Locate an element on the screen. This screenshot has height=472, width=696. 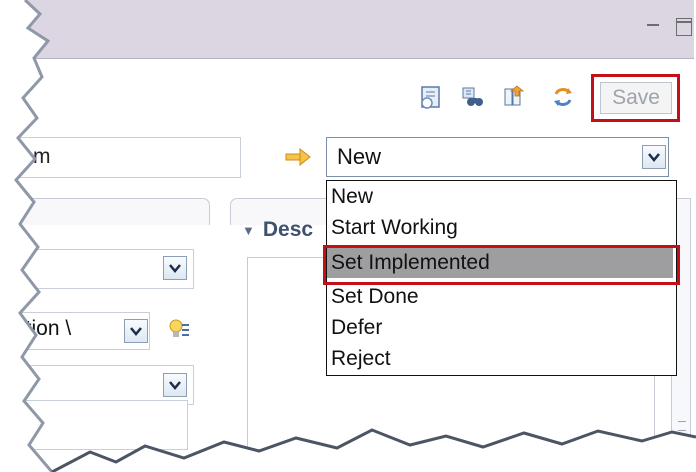
dropdown-item-start-working: Start Working is located at coordinates (500, 227).